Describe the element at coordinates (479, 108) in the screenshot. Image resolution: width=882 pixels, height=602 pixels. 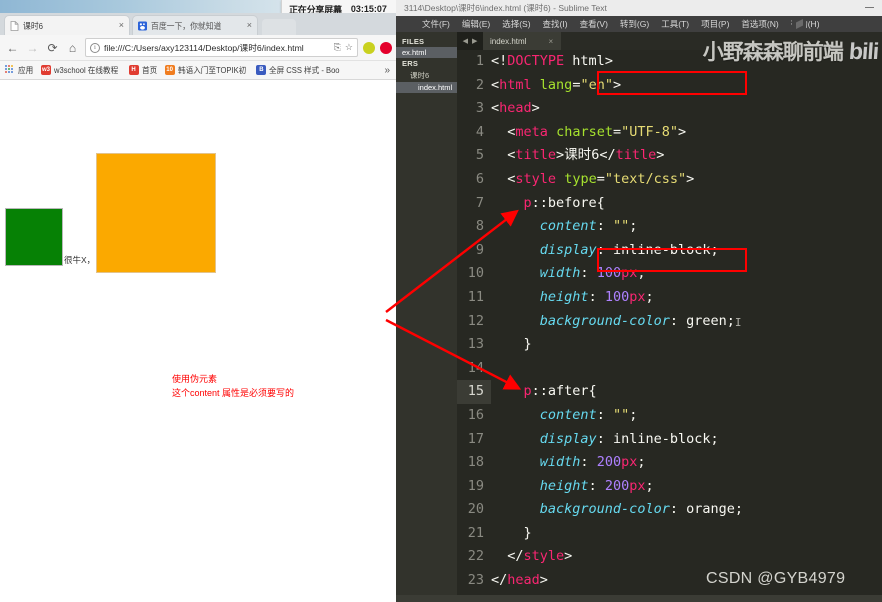
I see `line-number-3: 3` at that location.